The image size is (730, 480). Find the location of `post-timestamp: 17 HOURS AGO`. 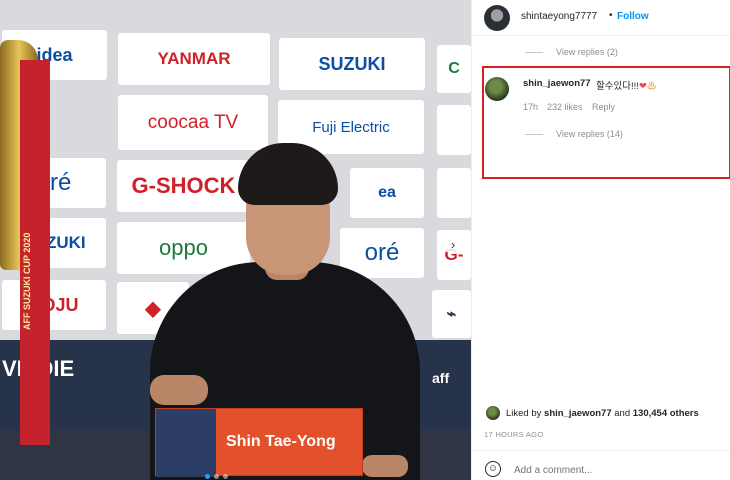

post-timestamp: 17 HOURS AGO is located at coordinates (514, 434).